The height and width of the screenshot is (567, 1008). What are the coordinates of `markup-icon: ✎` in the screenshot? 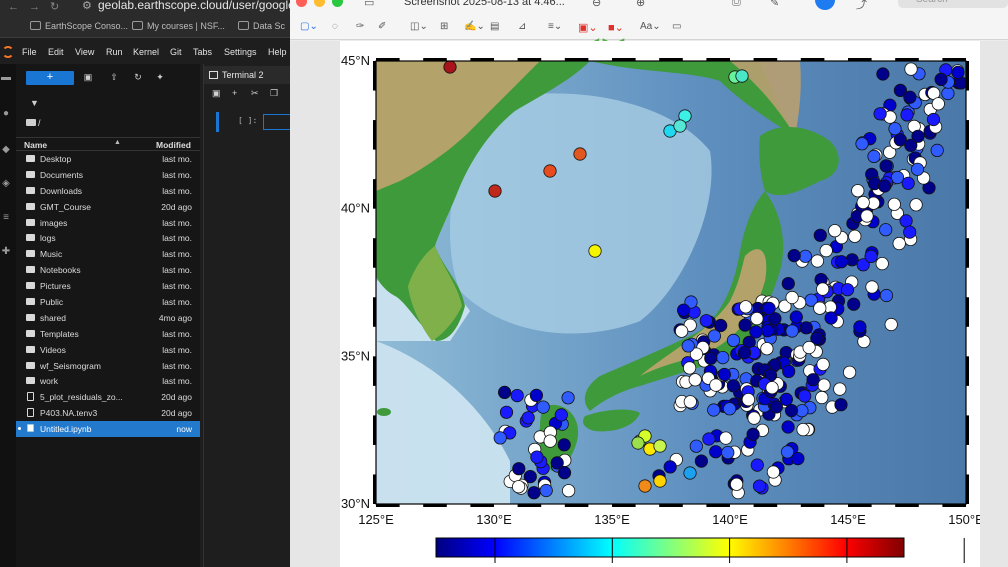 It's located at (774, 4).